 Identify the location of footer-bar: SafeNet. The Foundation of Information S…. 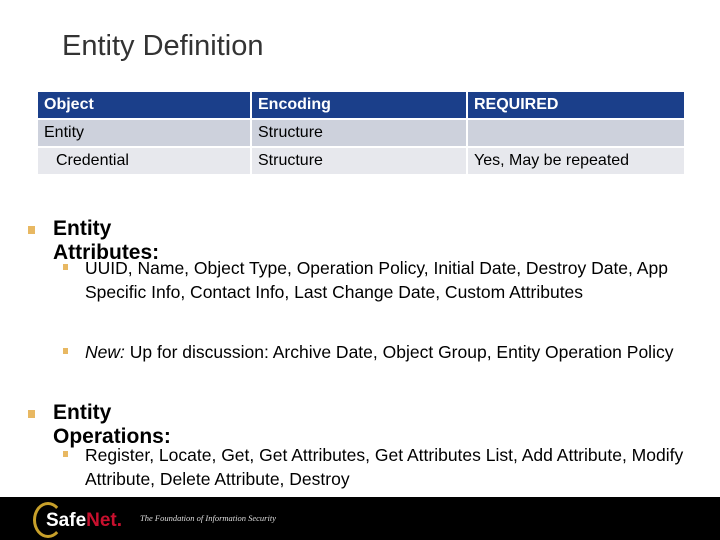
(360, 518).